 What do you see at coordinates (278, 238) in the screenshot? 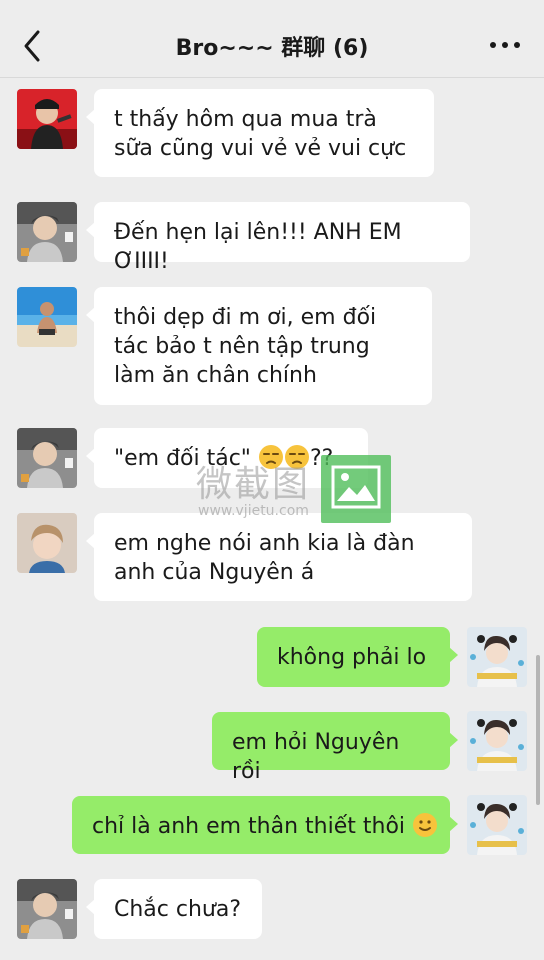
I see `message-bubble: Đến hẹn lại lên!!! ANH EM ƠIIII!` at bounding box center [278, 238].